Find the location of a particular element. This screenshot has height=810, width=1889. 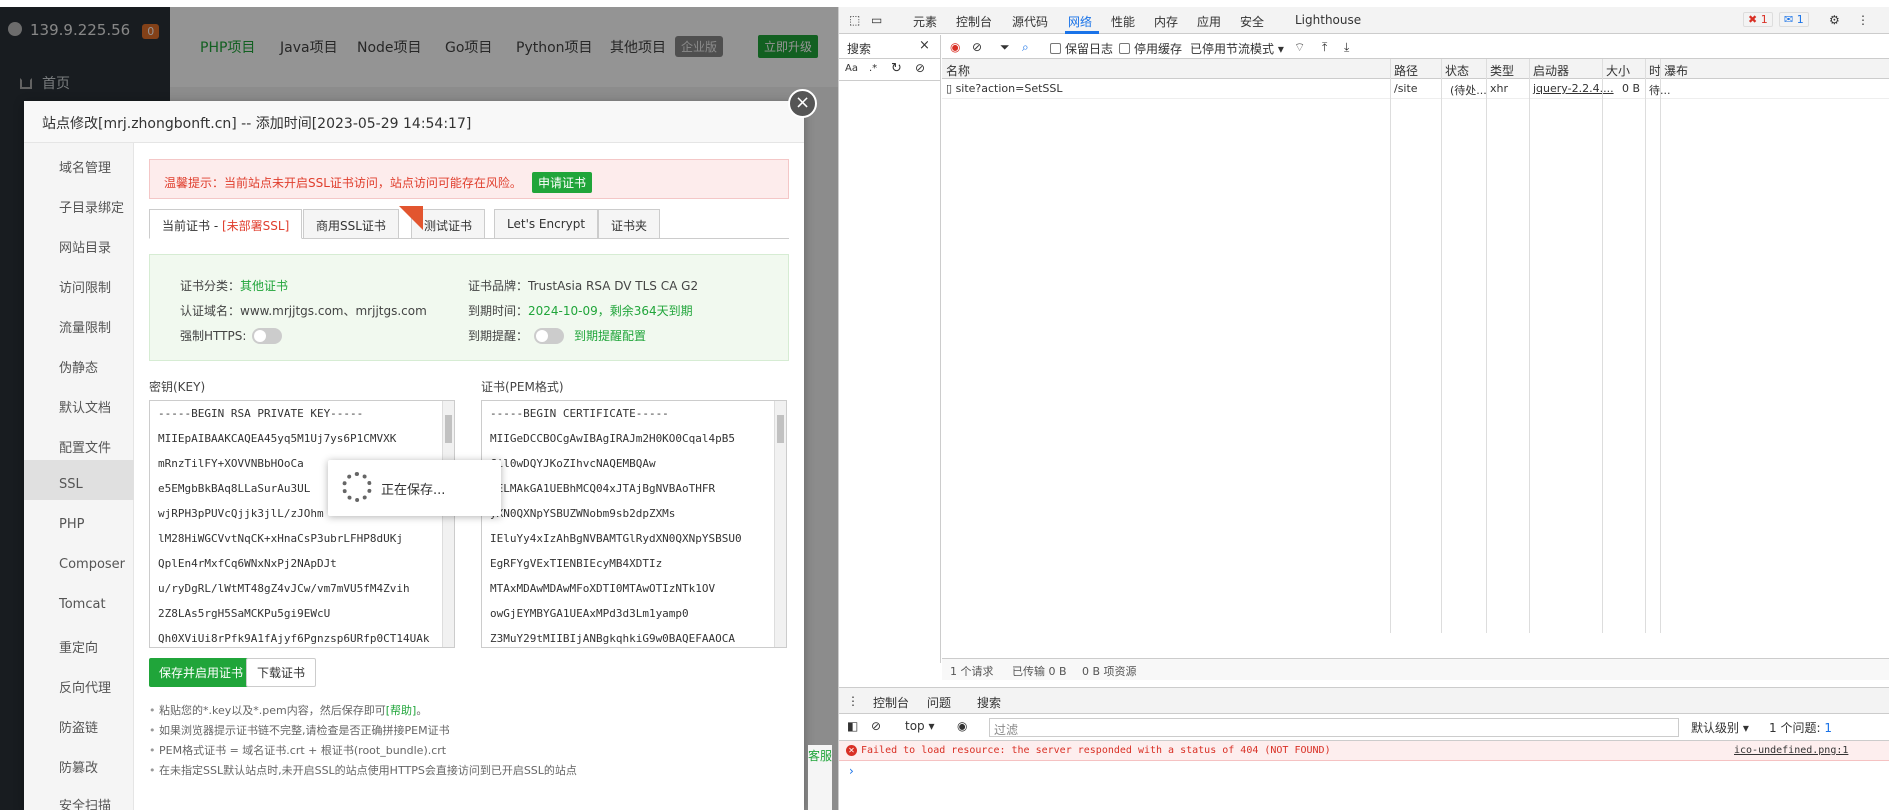

active-tab-indicator is located at coordinates (1082, 32).